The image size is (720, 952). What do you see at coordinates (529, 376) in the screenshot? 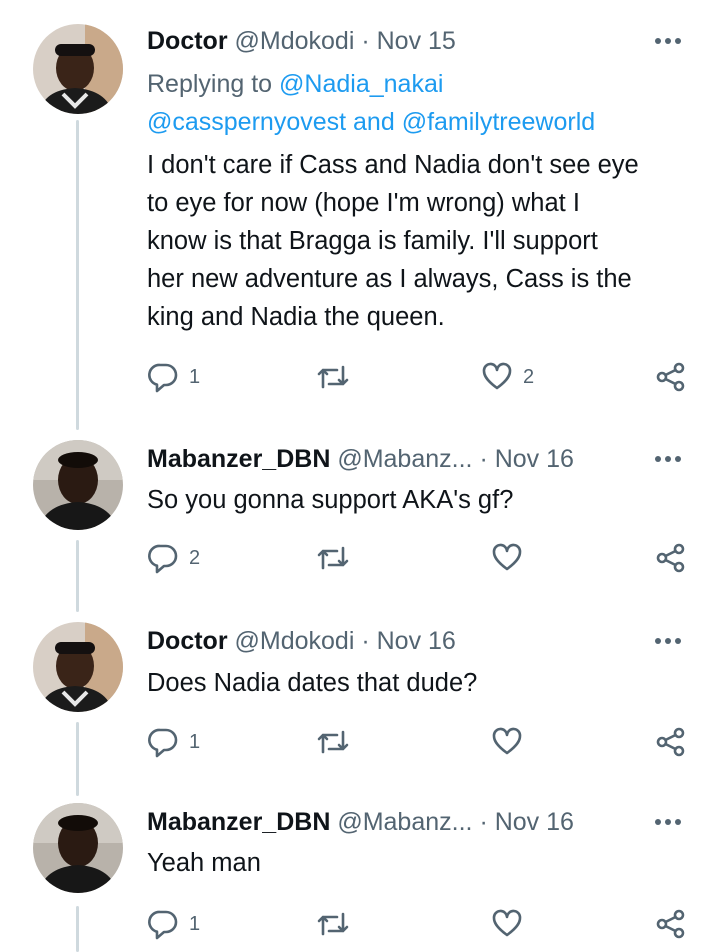
I see `like-count: 2` at bounding box center [529, 376].